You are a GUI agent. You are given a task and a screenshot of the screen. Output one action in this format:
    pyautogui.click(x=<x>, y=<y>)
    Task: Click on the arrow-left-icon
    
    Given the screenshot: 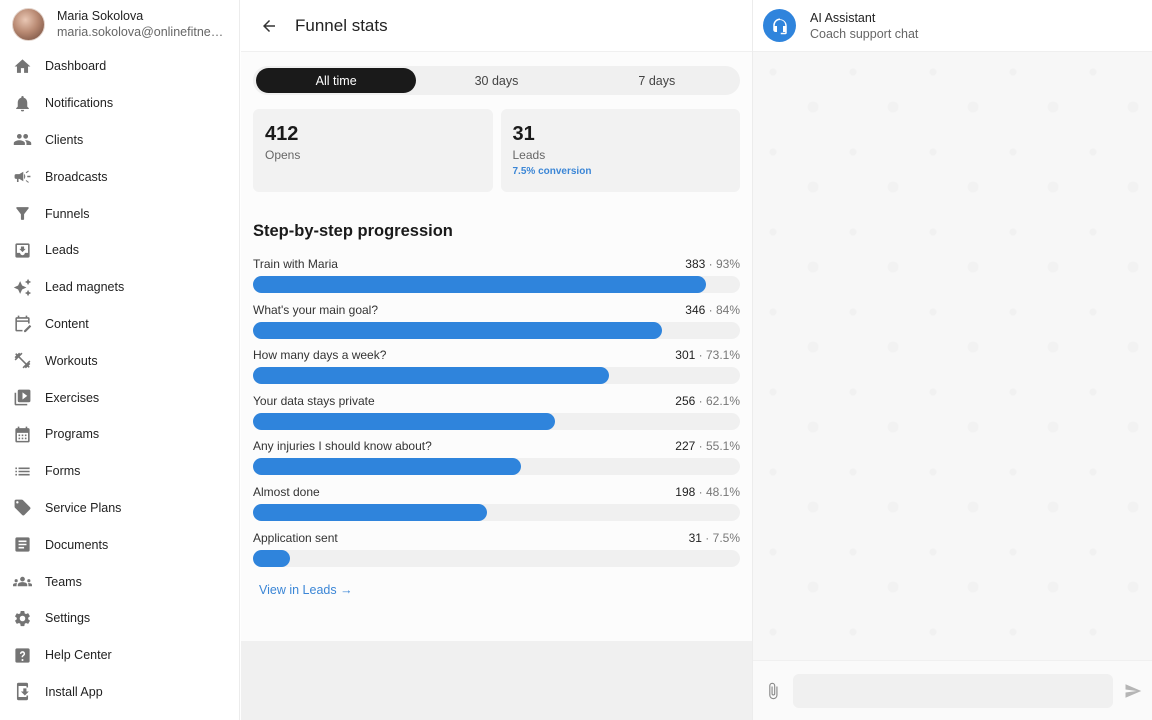 What is the action you would take?
    pyautogui.click(x=269, y=25)
    